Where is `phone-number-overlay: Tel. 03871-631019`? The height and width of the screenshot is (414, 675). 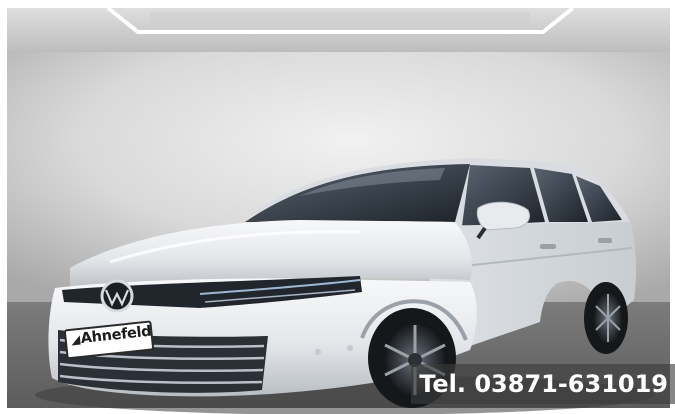 phone-number-overlay: Tel. 03871-631019 is located at coordinates (543, 384).